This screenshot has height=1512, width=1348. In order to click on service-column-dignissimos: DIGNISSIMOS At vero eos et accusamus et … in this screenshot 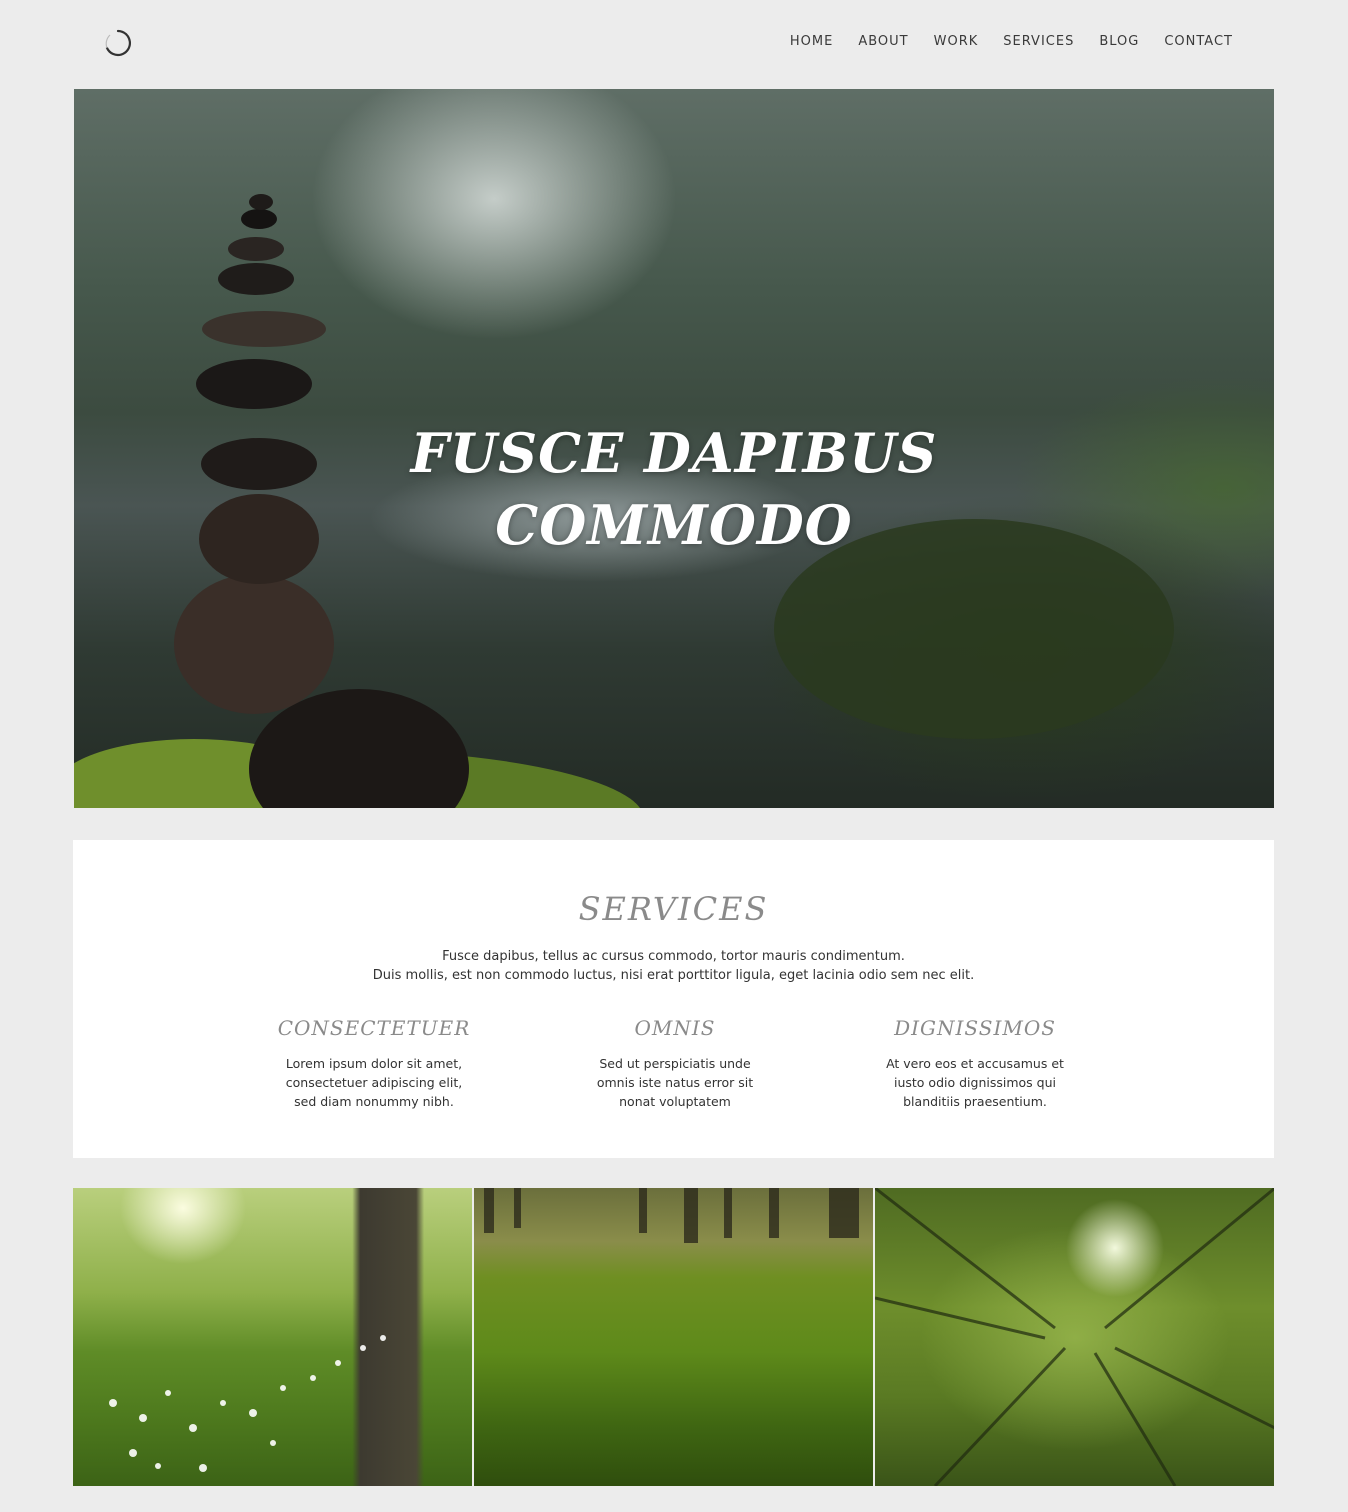, I will do `click(975, 1063)`.